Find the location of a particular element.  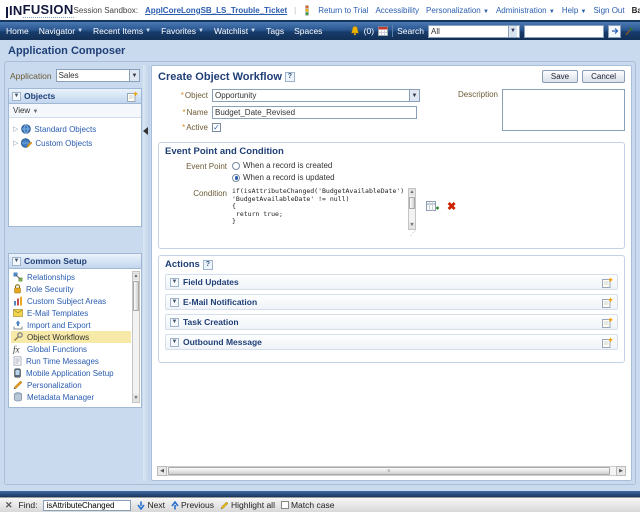

nav-recent-items: Recent Items ▼ is located at coordinates (122, 31).